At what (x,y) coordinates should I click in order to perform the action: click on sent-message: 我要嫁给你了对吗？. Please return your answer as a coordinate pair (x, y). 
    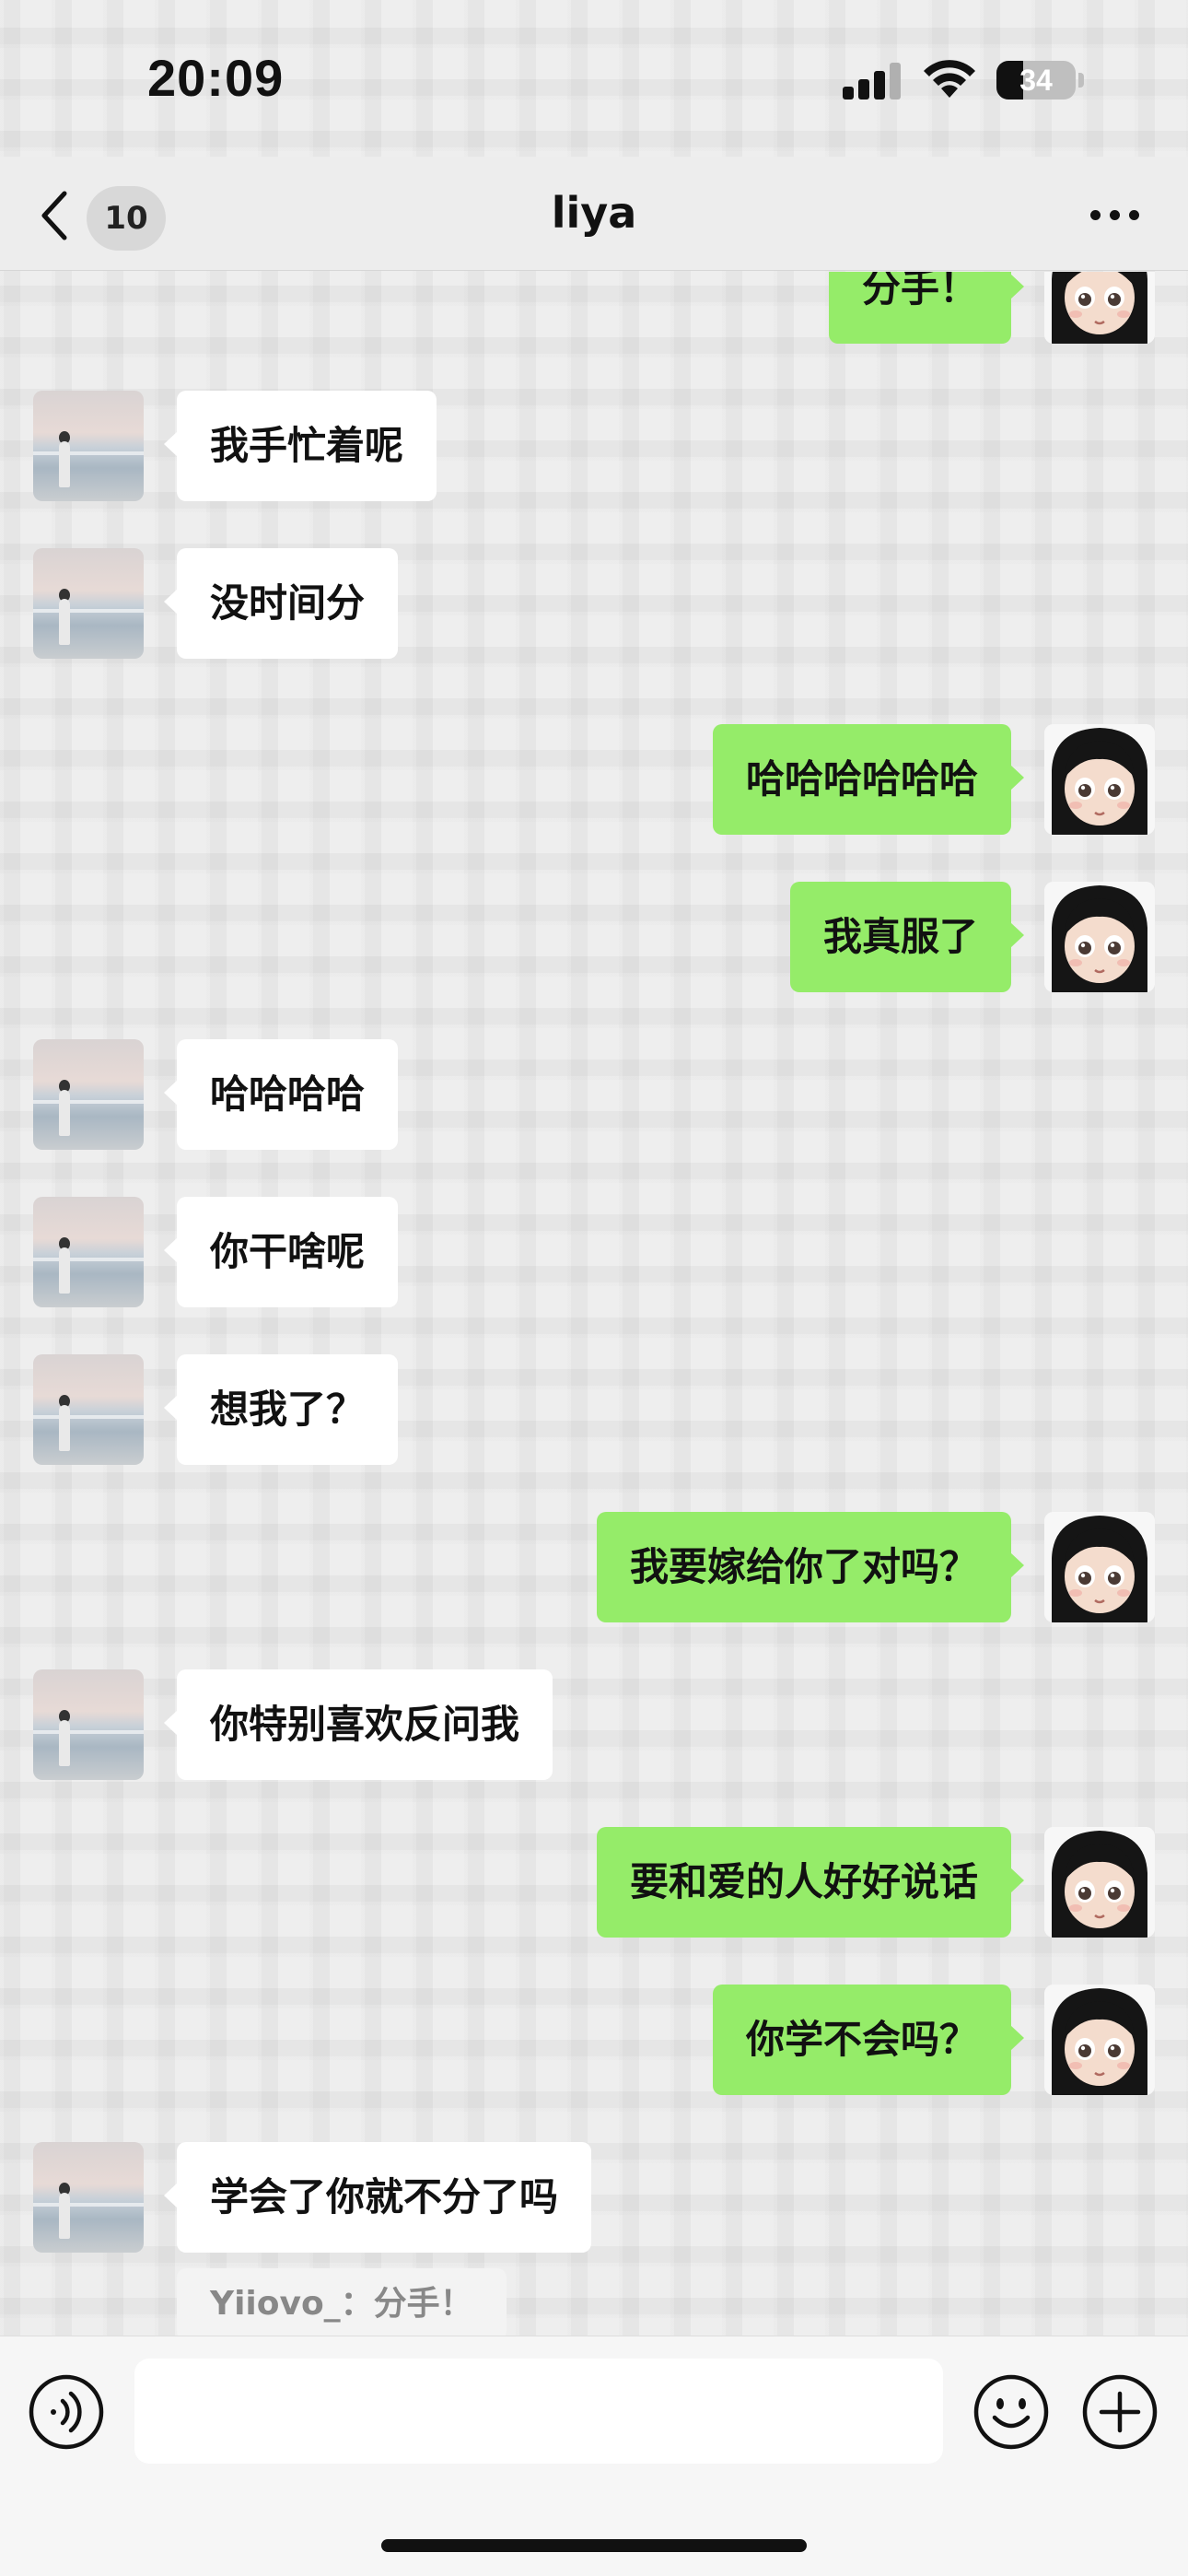
    Looking at the image, I should click on (594, 1567).